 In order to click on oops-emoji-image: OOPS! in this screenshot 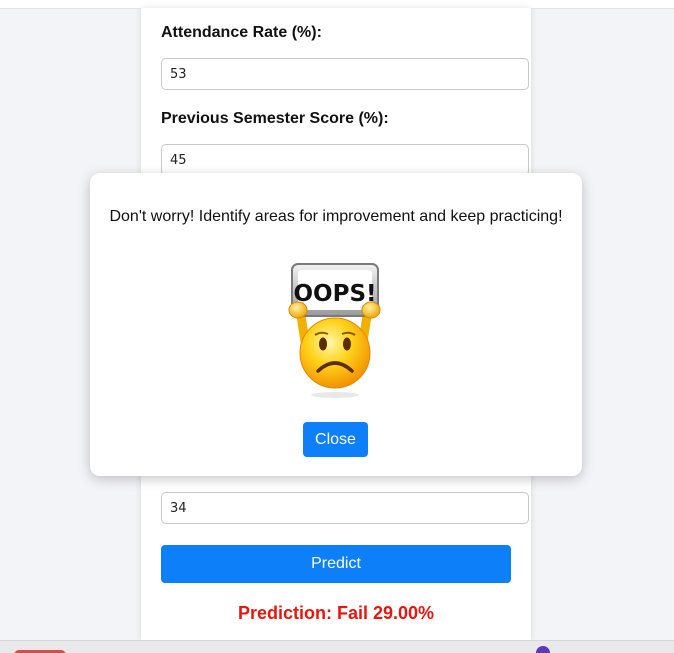, I will do `click(334, 330)`.